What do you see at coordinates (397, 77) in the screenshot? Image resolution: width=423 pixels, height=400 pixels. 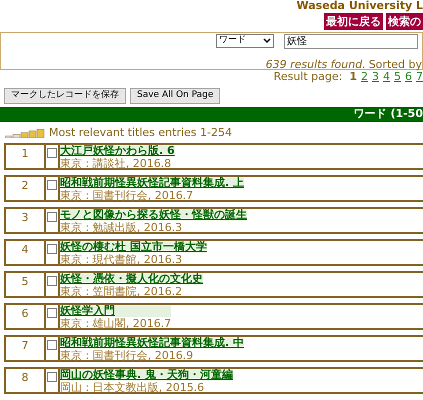 I see `page-link: 5` at bounding box center [397, 77].